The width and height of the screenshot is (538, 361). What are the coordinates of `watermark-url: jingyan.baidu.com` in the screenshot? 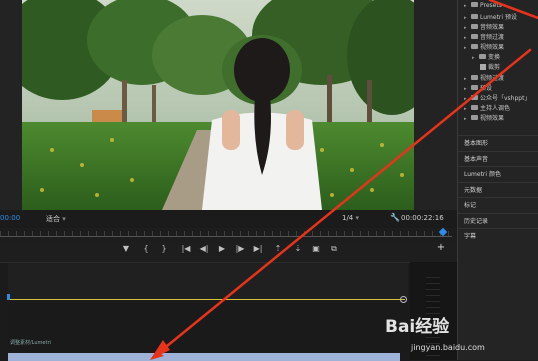 It's located at (448, 347).